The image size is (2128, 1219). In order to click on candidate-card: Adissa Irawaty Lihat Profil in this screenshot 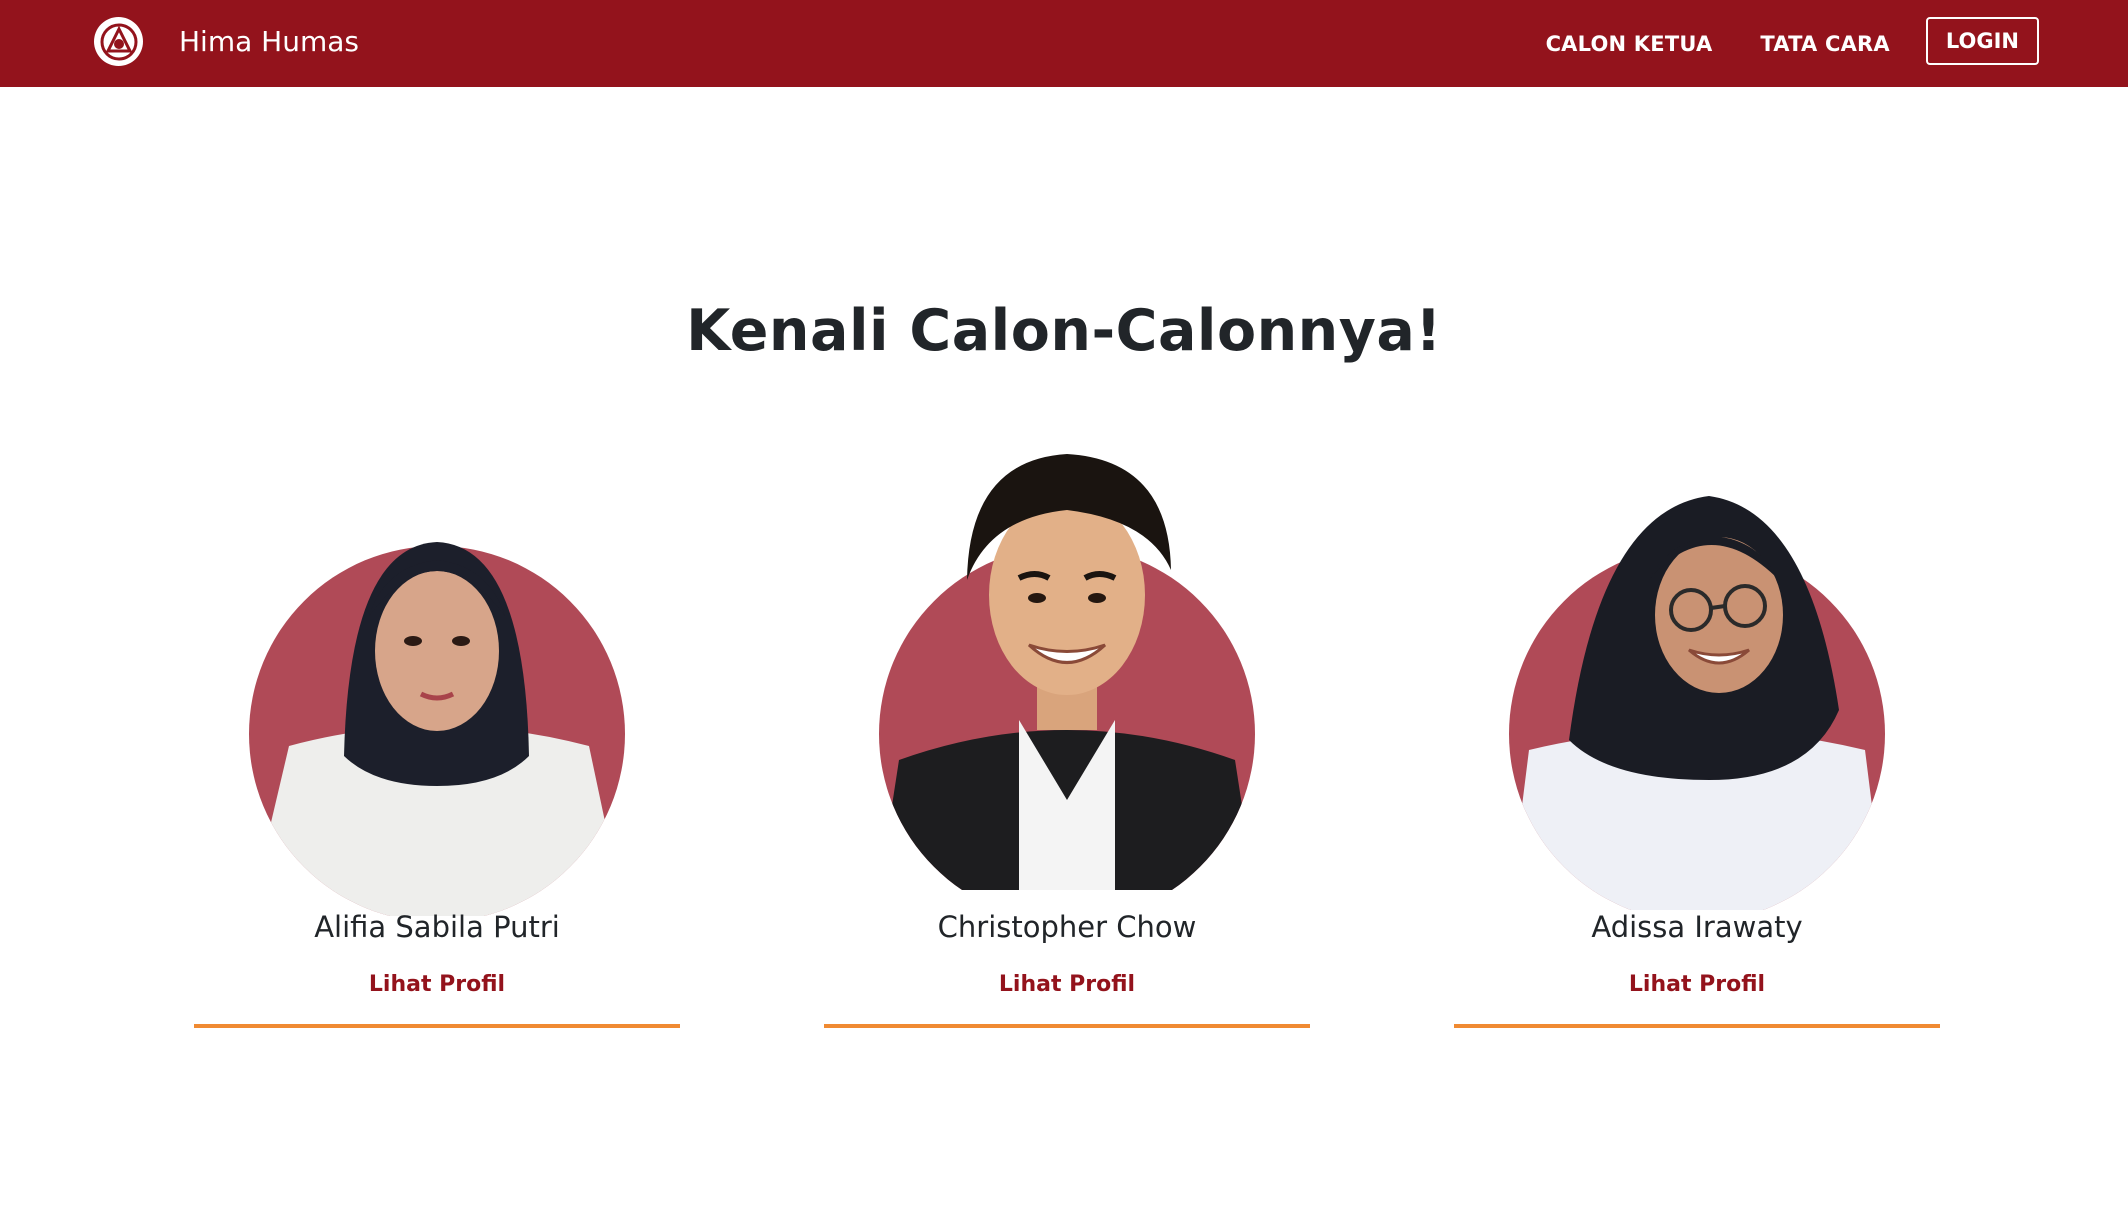, I will do `click(1697, 725)`.